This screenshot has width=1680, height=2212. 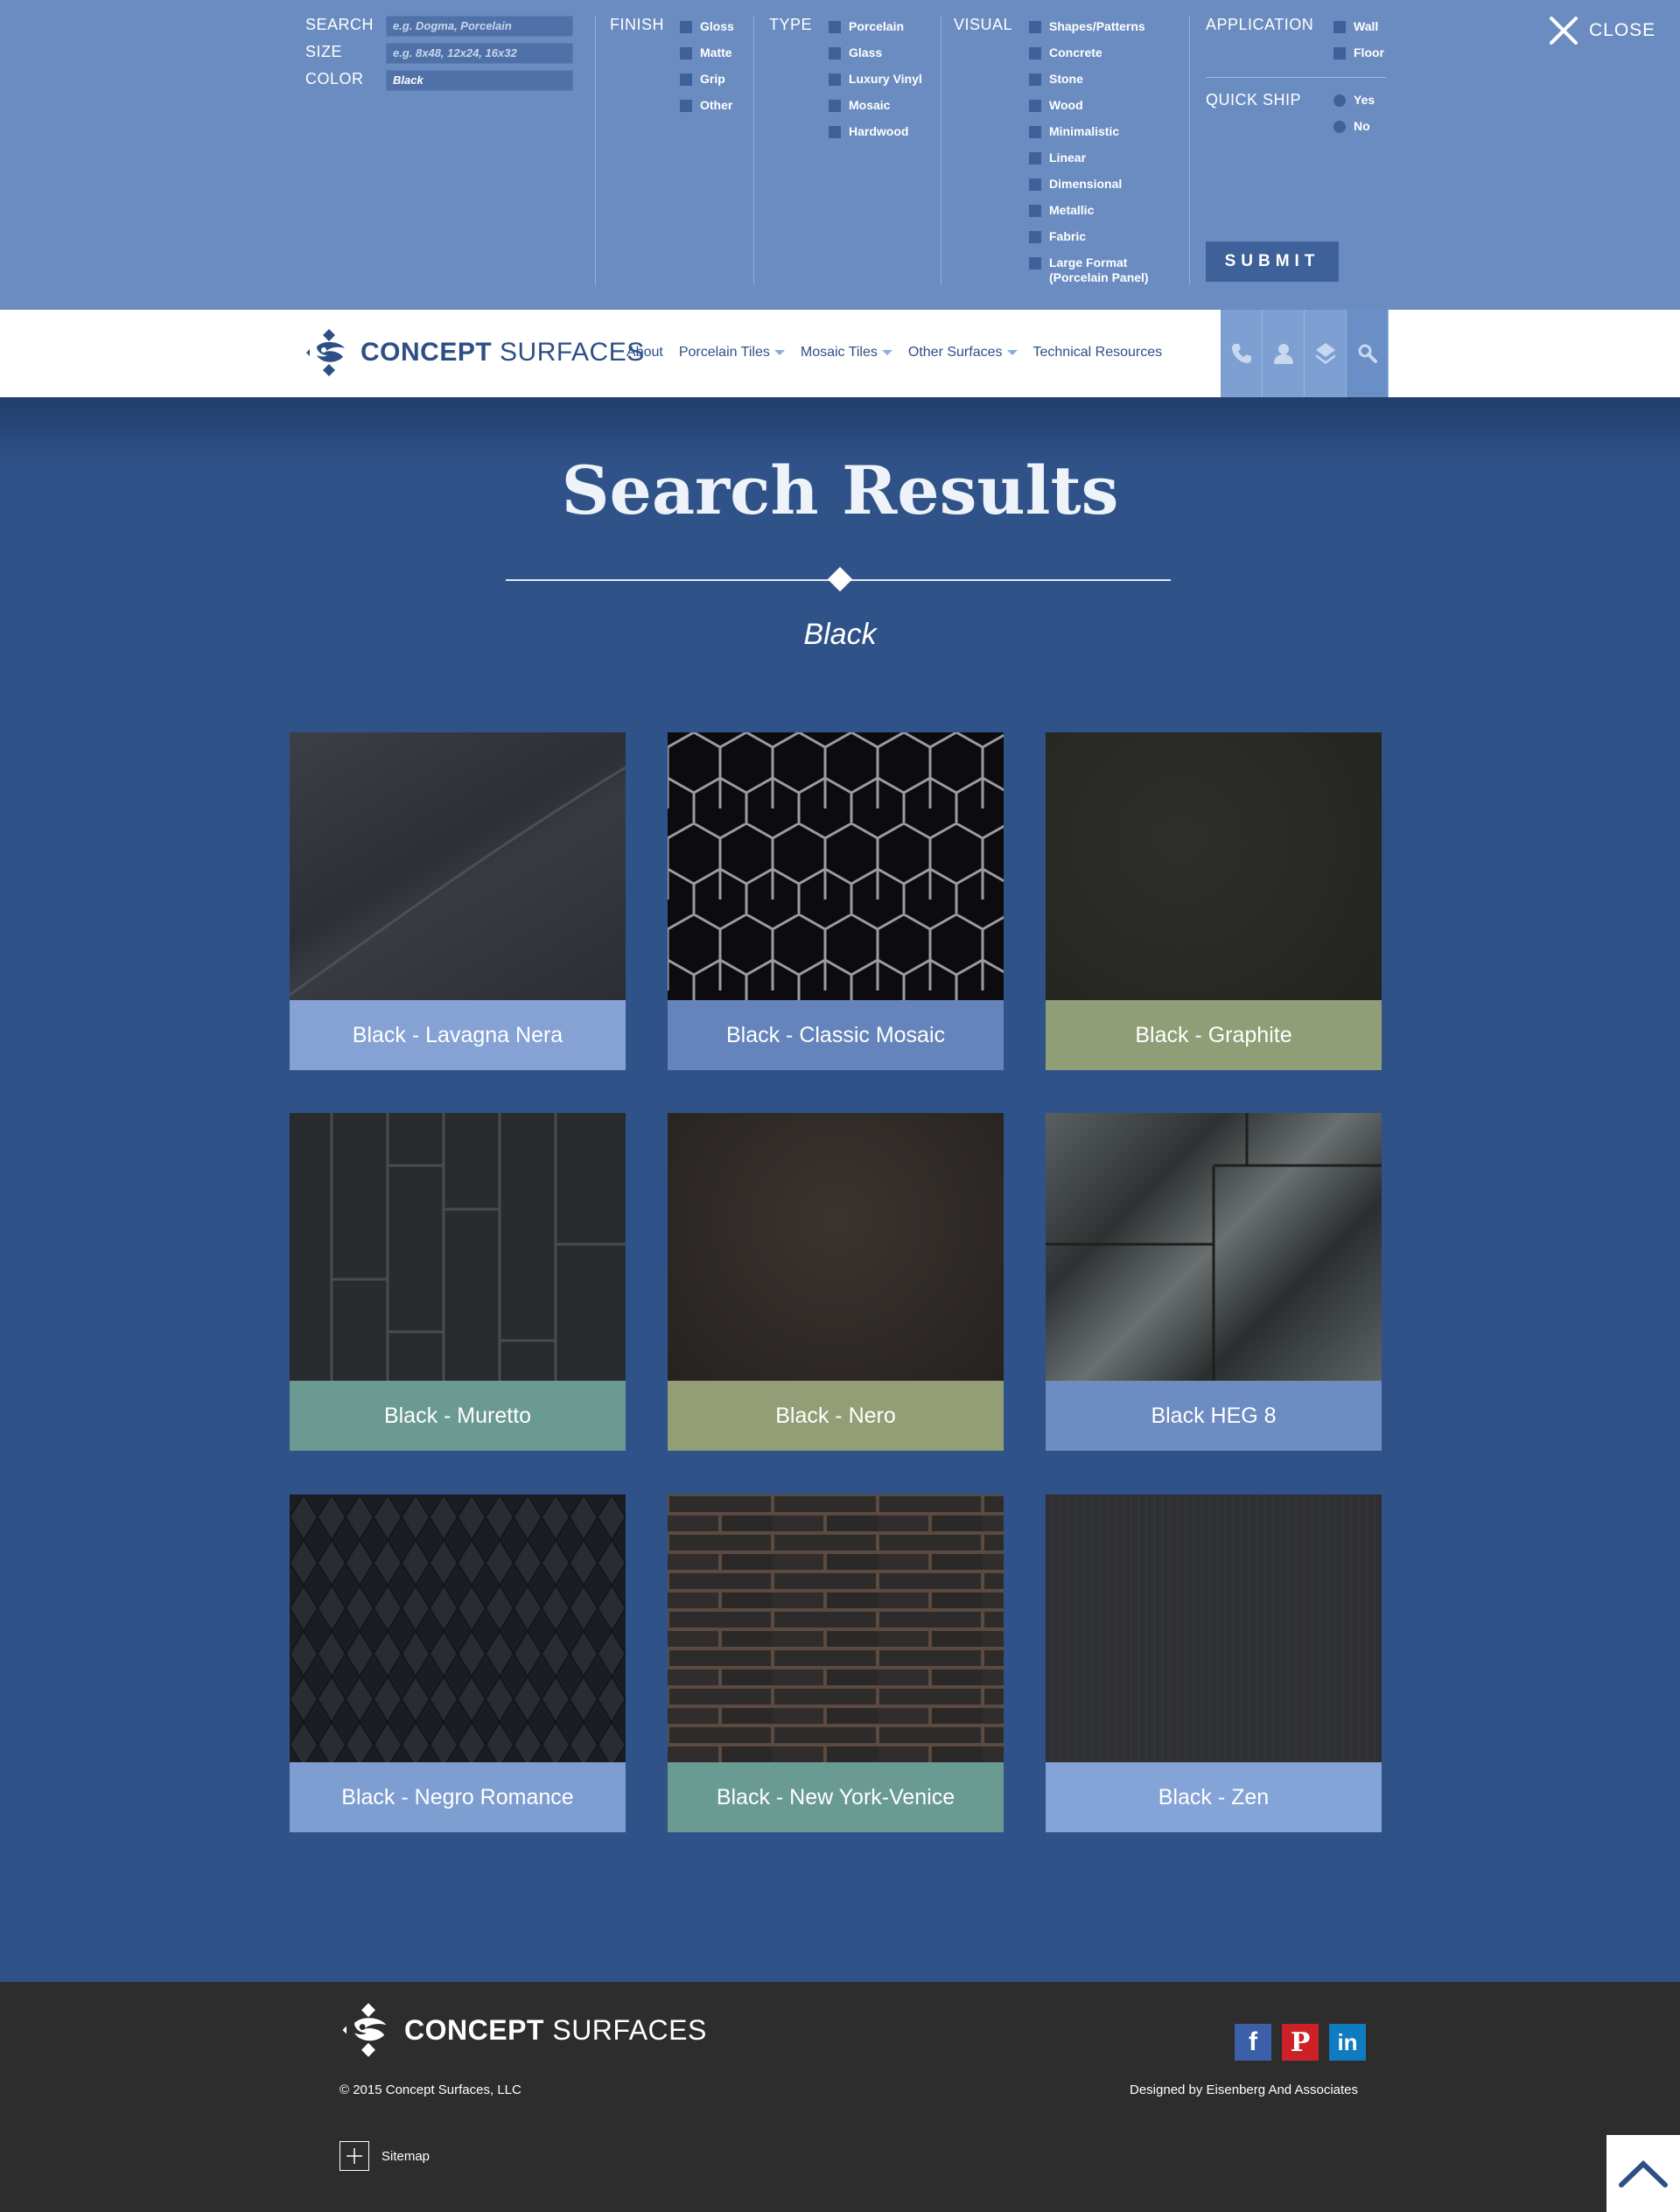 I want to click on application-filter: APPLICATION Wall Floor QUICK SHIP Yes No, so click(x=1298, y=81).